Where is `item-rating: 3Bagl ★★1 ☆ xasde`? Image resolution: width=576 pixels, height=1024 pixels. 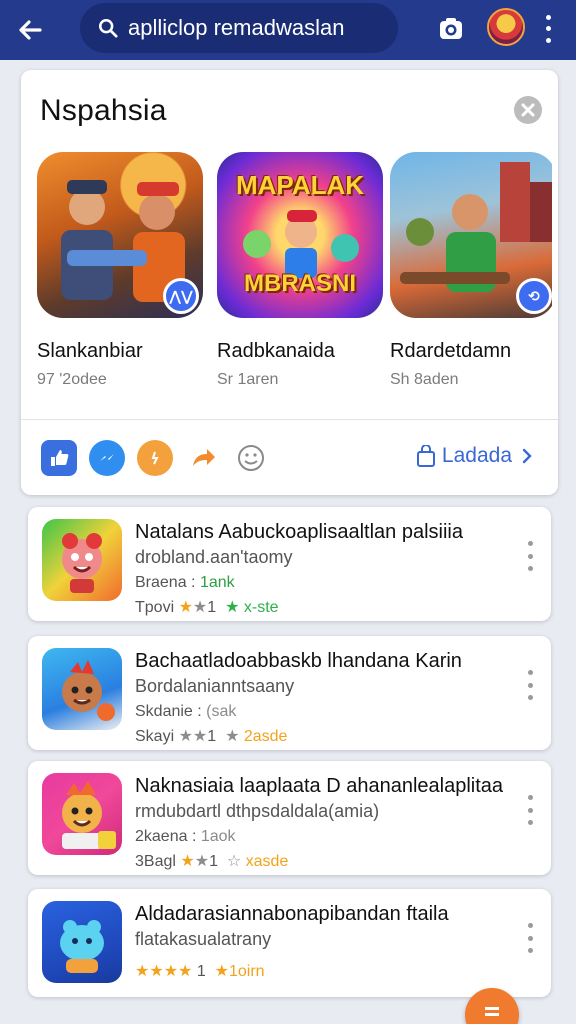
item-rating: 3Bagl ★★1 ☆ xasde is located at coordinates (212, 861).